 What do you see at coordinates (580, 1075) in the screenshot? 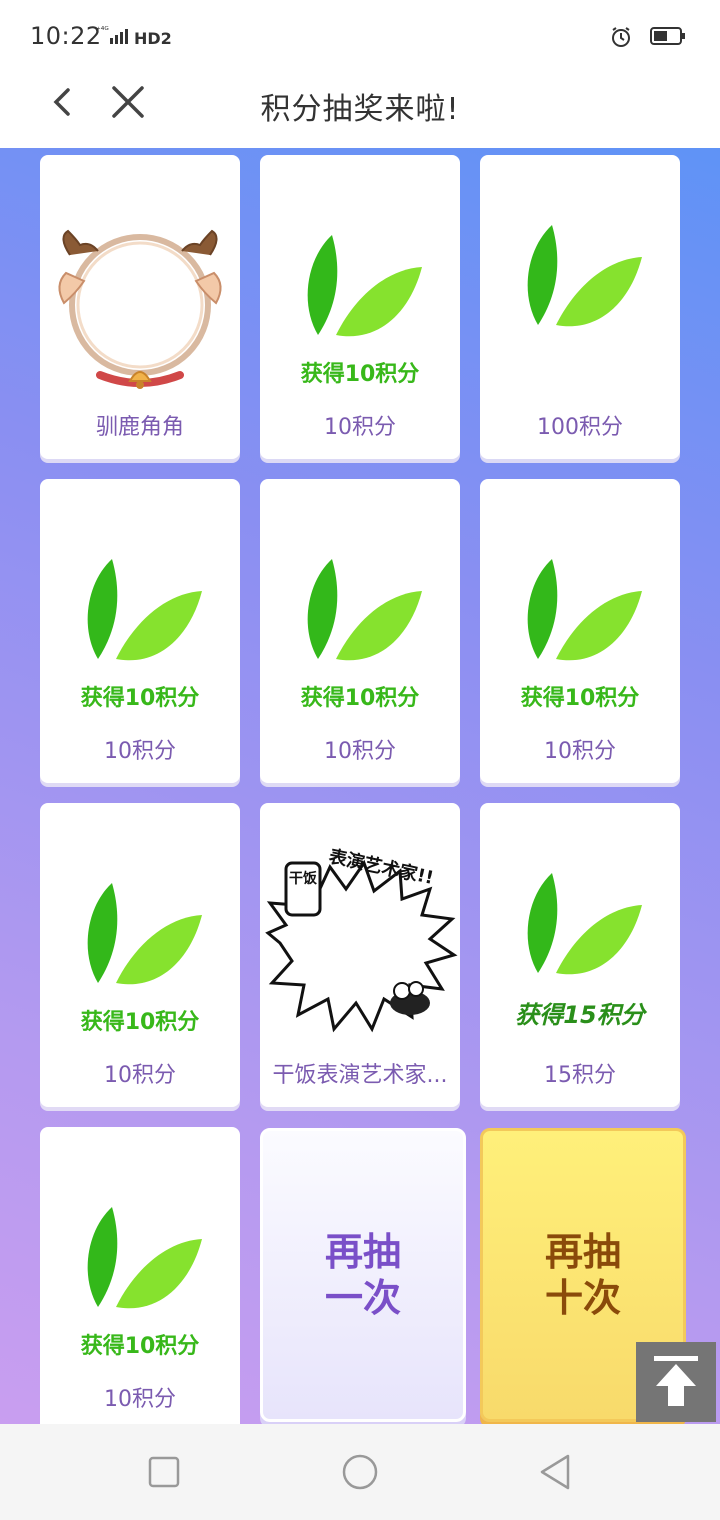
I see `prize-label: 15积分` at bounding box center [580, 1075].